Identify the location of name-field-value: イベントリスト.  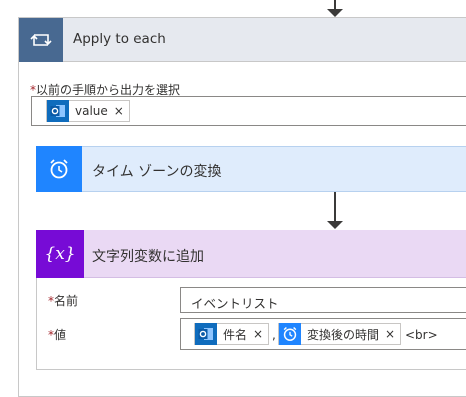
(235, 303).